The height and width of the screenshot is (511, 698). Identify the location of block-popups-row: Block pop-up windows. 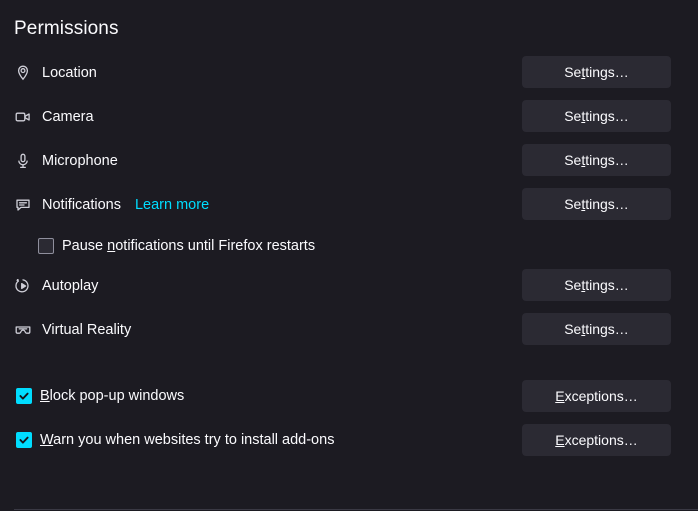
(100, 396).